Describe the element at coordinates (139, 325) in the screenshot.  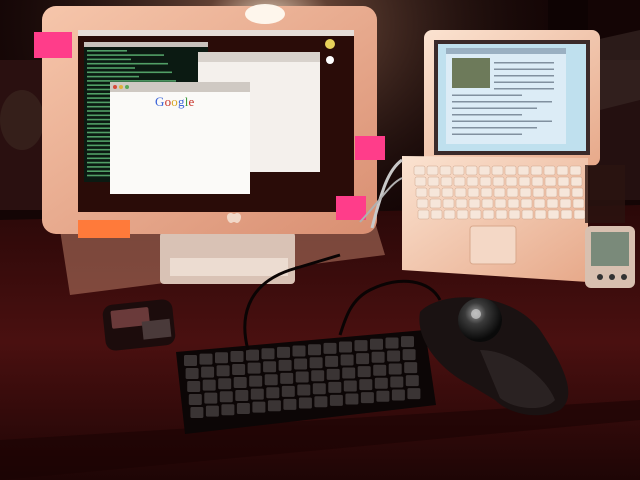
I see `phone-icon` at that location.